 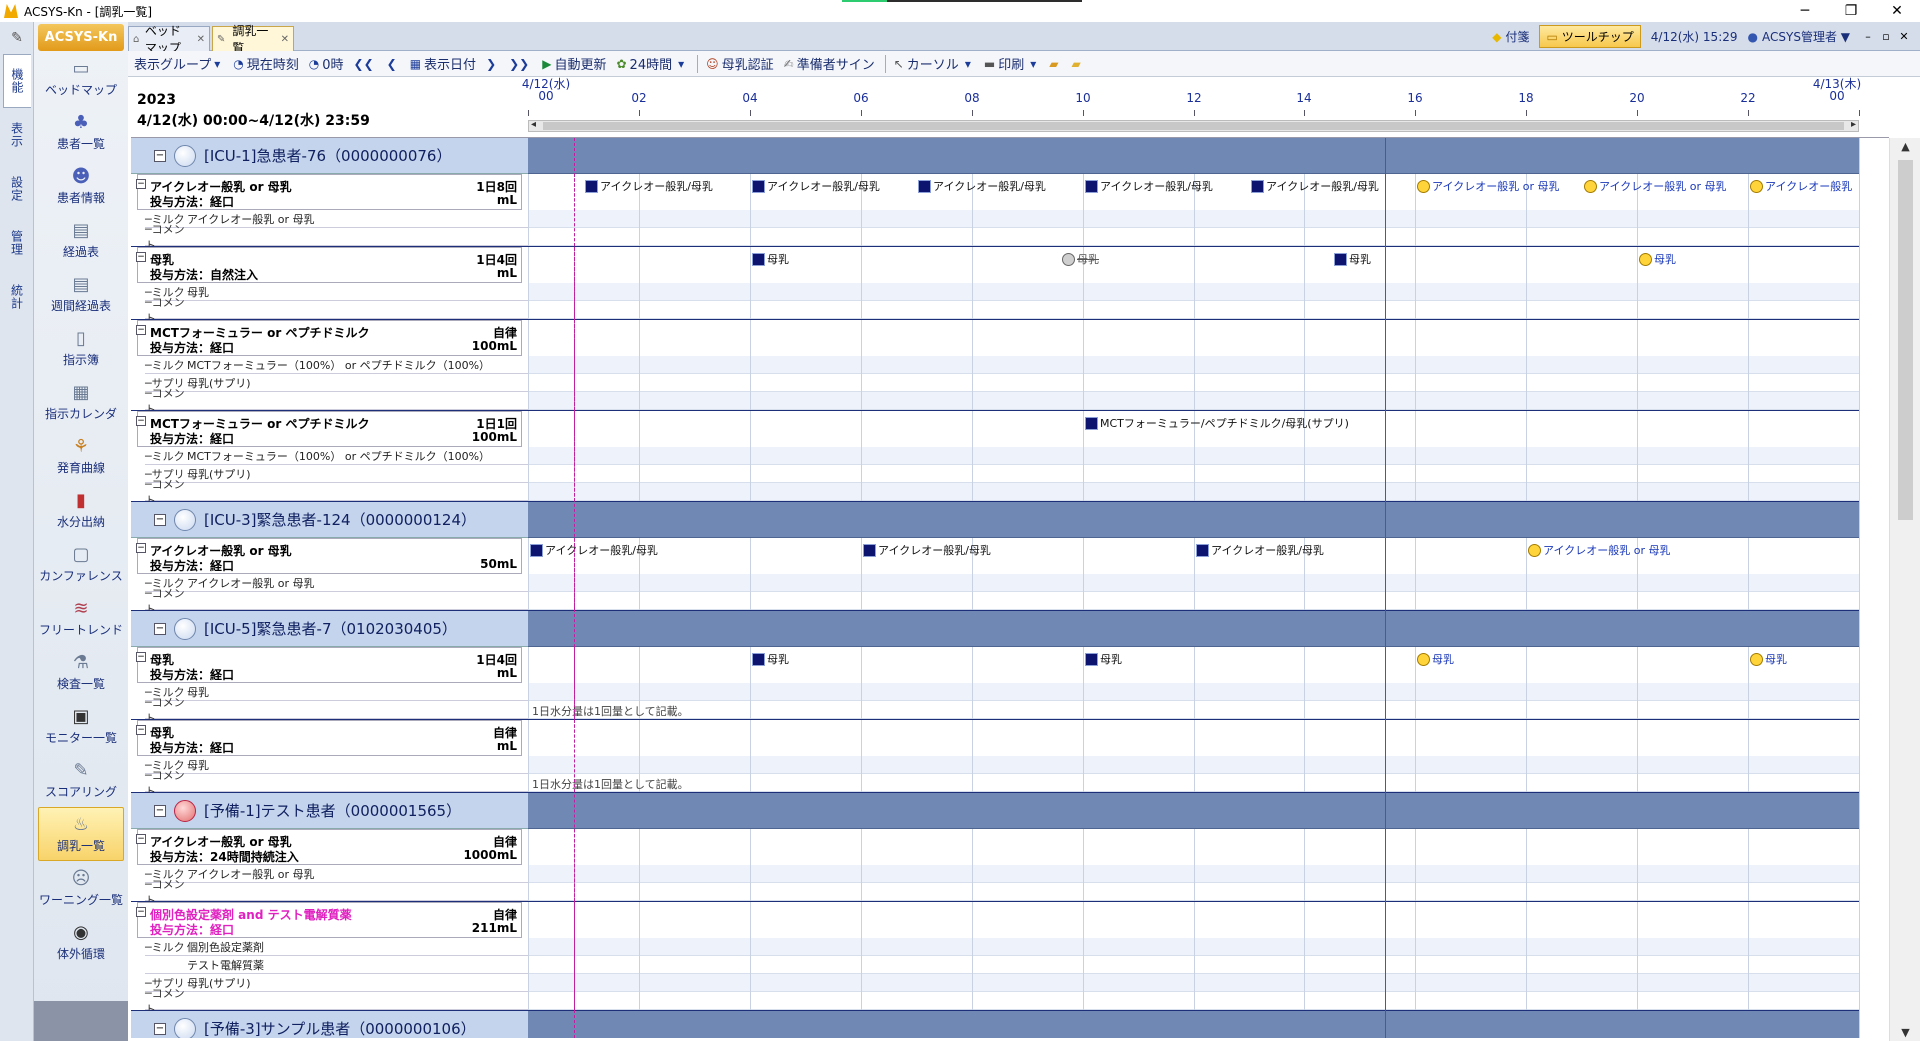 What do you see at coordinates (81, 618) in the screenshot?
I see `sidebar-item-10: ≋ フリートレンド` at bounding box center [81, 618].